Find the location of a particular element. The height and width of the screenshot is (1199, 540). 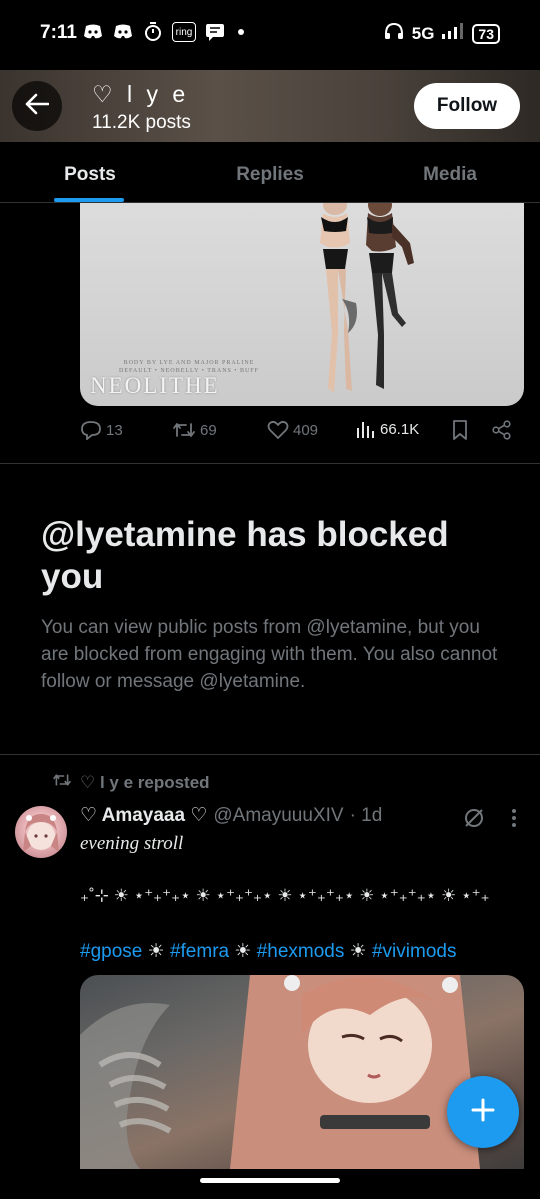

share-button is located at coordinates (502, 430).